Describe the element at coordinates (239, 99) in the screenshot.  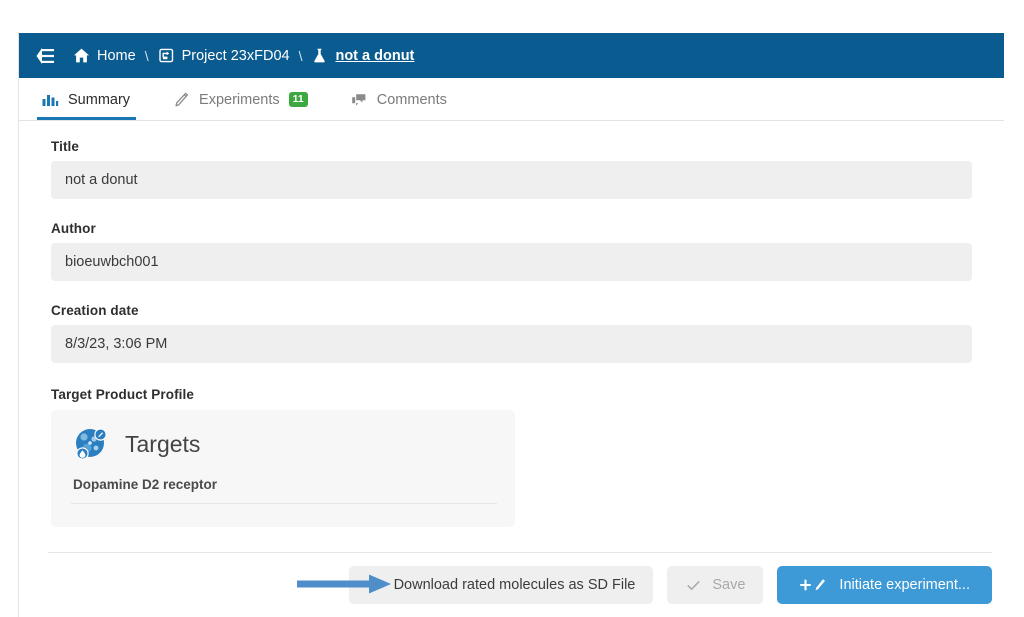
I see `tab-experiments-label: Experiments` at that location.